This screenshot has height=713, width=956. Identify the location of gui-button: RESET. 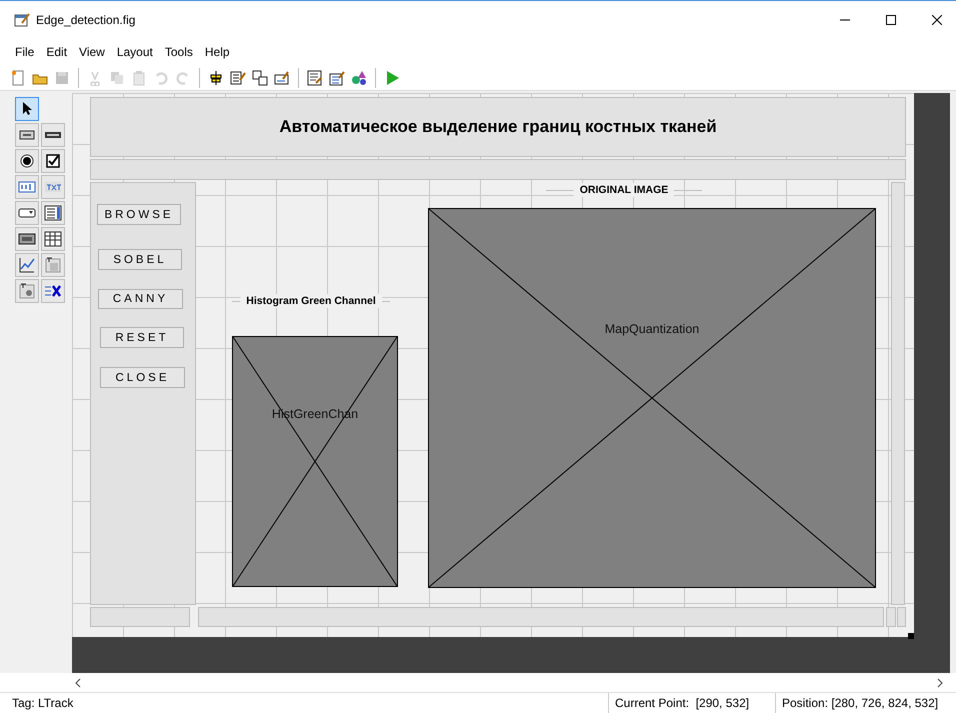
(142, 337).